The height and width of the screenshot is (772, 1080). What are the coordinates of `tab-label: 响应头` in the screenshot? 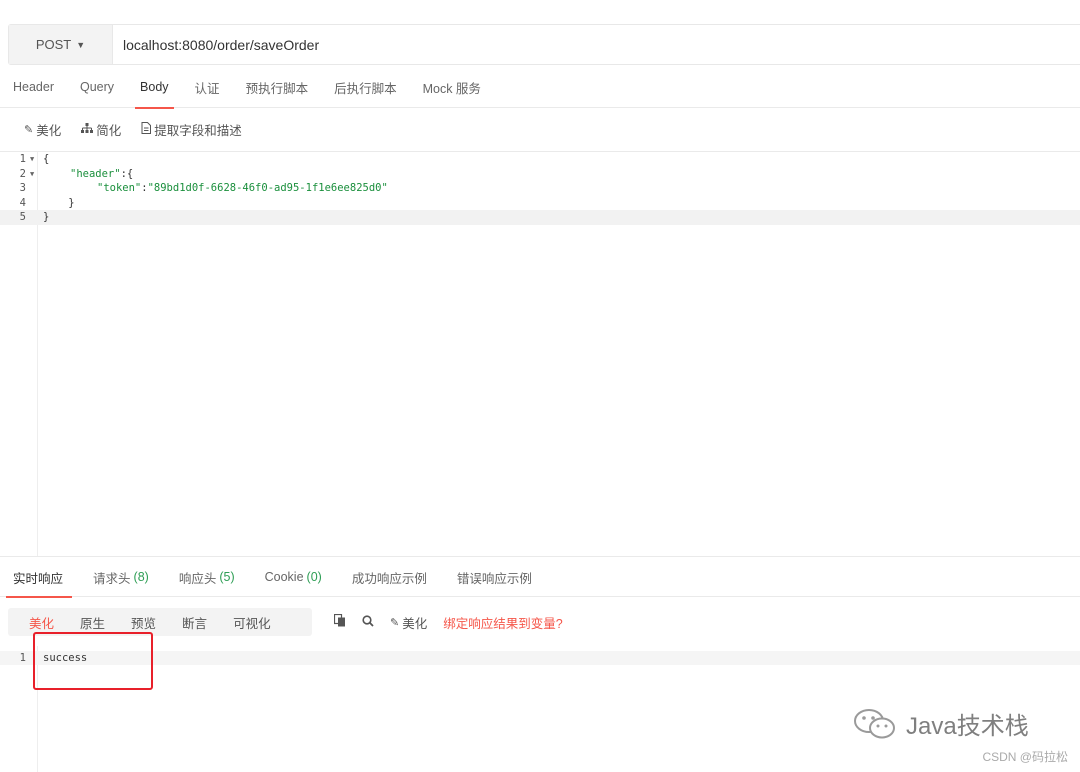 It's located at (197, 578).